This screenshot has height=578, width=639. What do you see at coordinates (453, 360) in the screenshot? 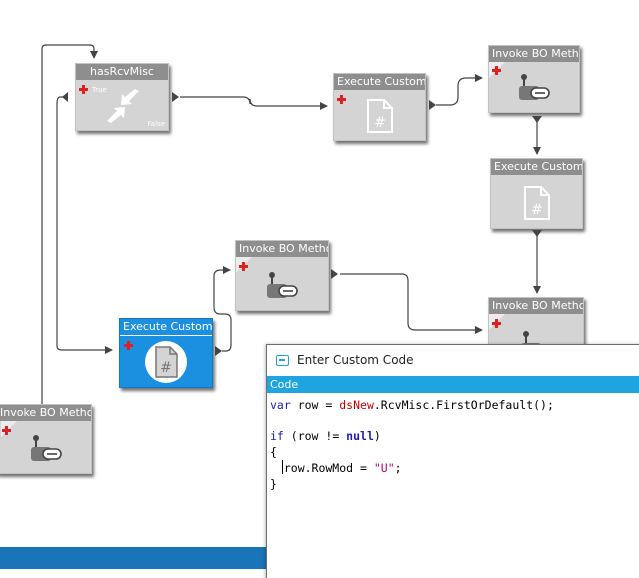
I see `dialog-titlebar: Enter Custom Code` at bounding box center [453, 360].